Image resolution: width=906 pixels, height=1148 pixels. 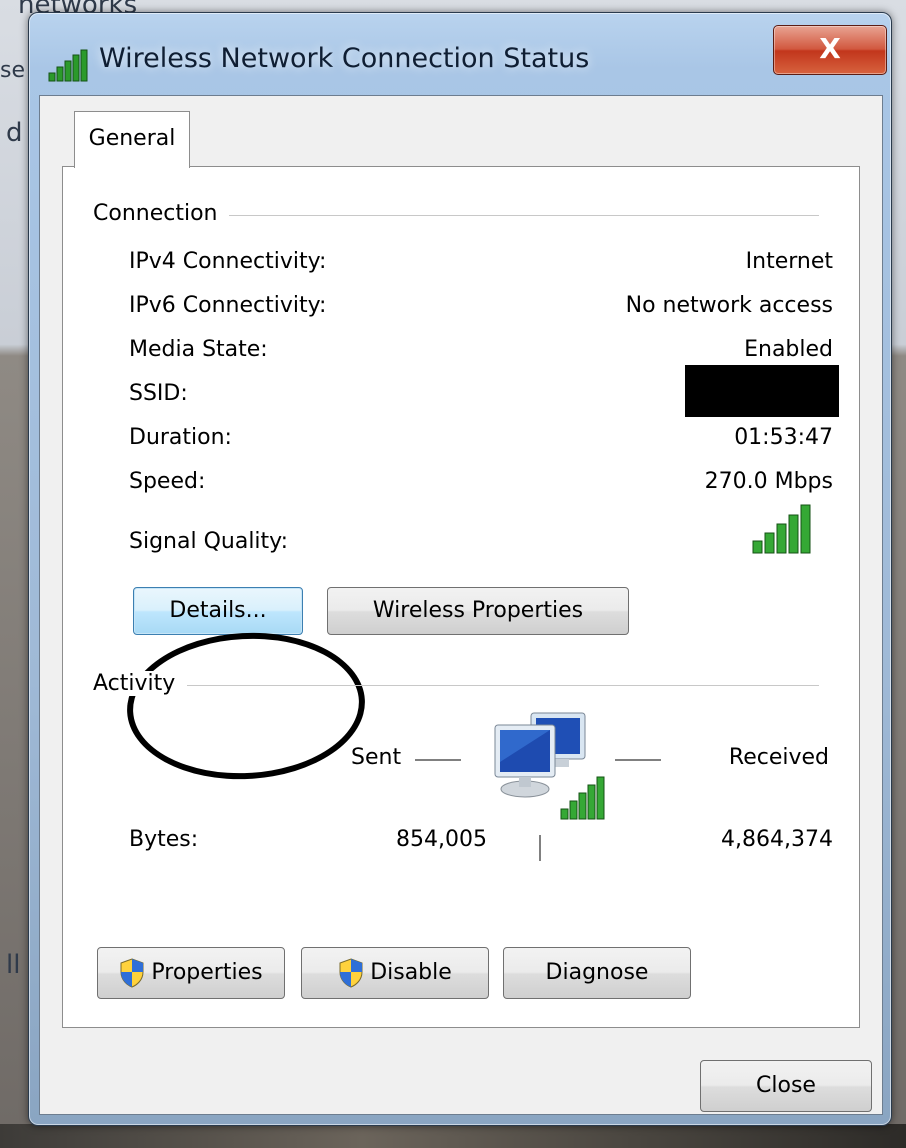 I want to click on background-text-left-2: d, so click(x=14, y=133).